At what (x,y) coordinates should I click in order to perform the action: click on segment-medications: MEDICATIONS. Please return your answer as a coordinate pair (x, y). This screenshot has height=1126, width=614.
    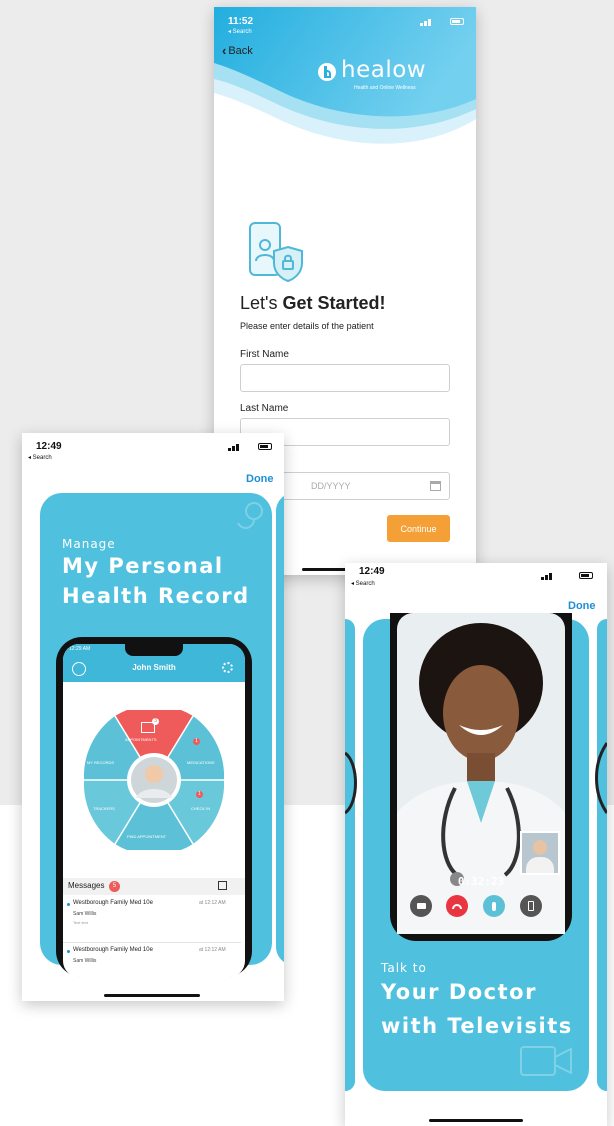
    Looking at the image, I should click on (200, 762).